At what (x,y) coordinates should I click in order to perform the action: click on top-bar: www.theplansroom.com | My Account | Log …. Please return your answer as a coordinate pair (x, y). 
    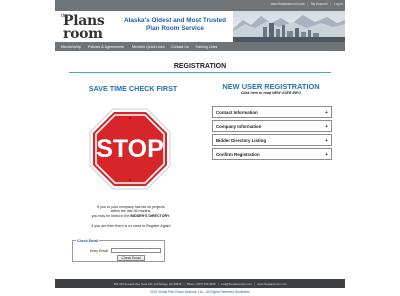
    Looking at the image, I should click on (200, 5).